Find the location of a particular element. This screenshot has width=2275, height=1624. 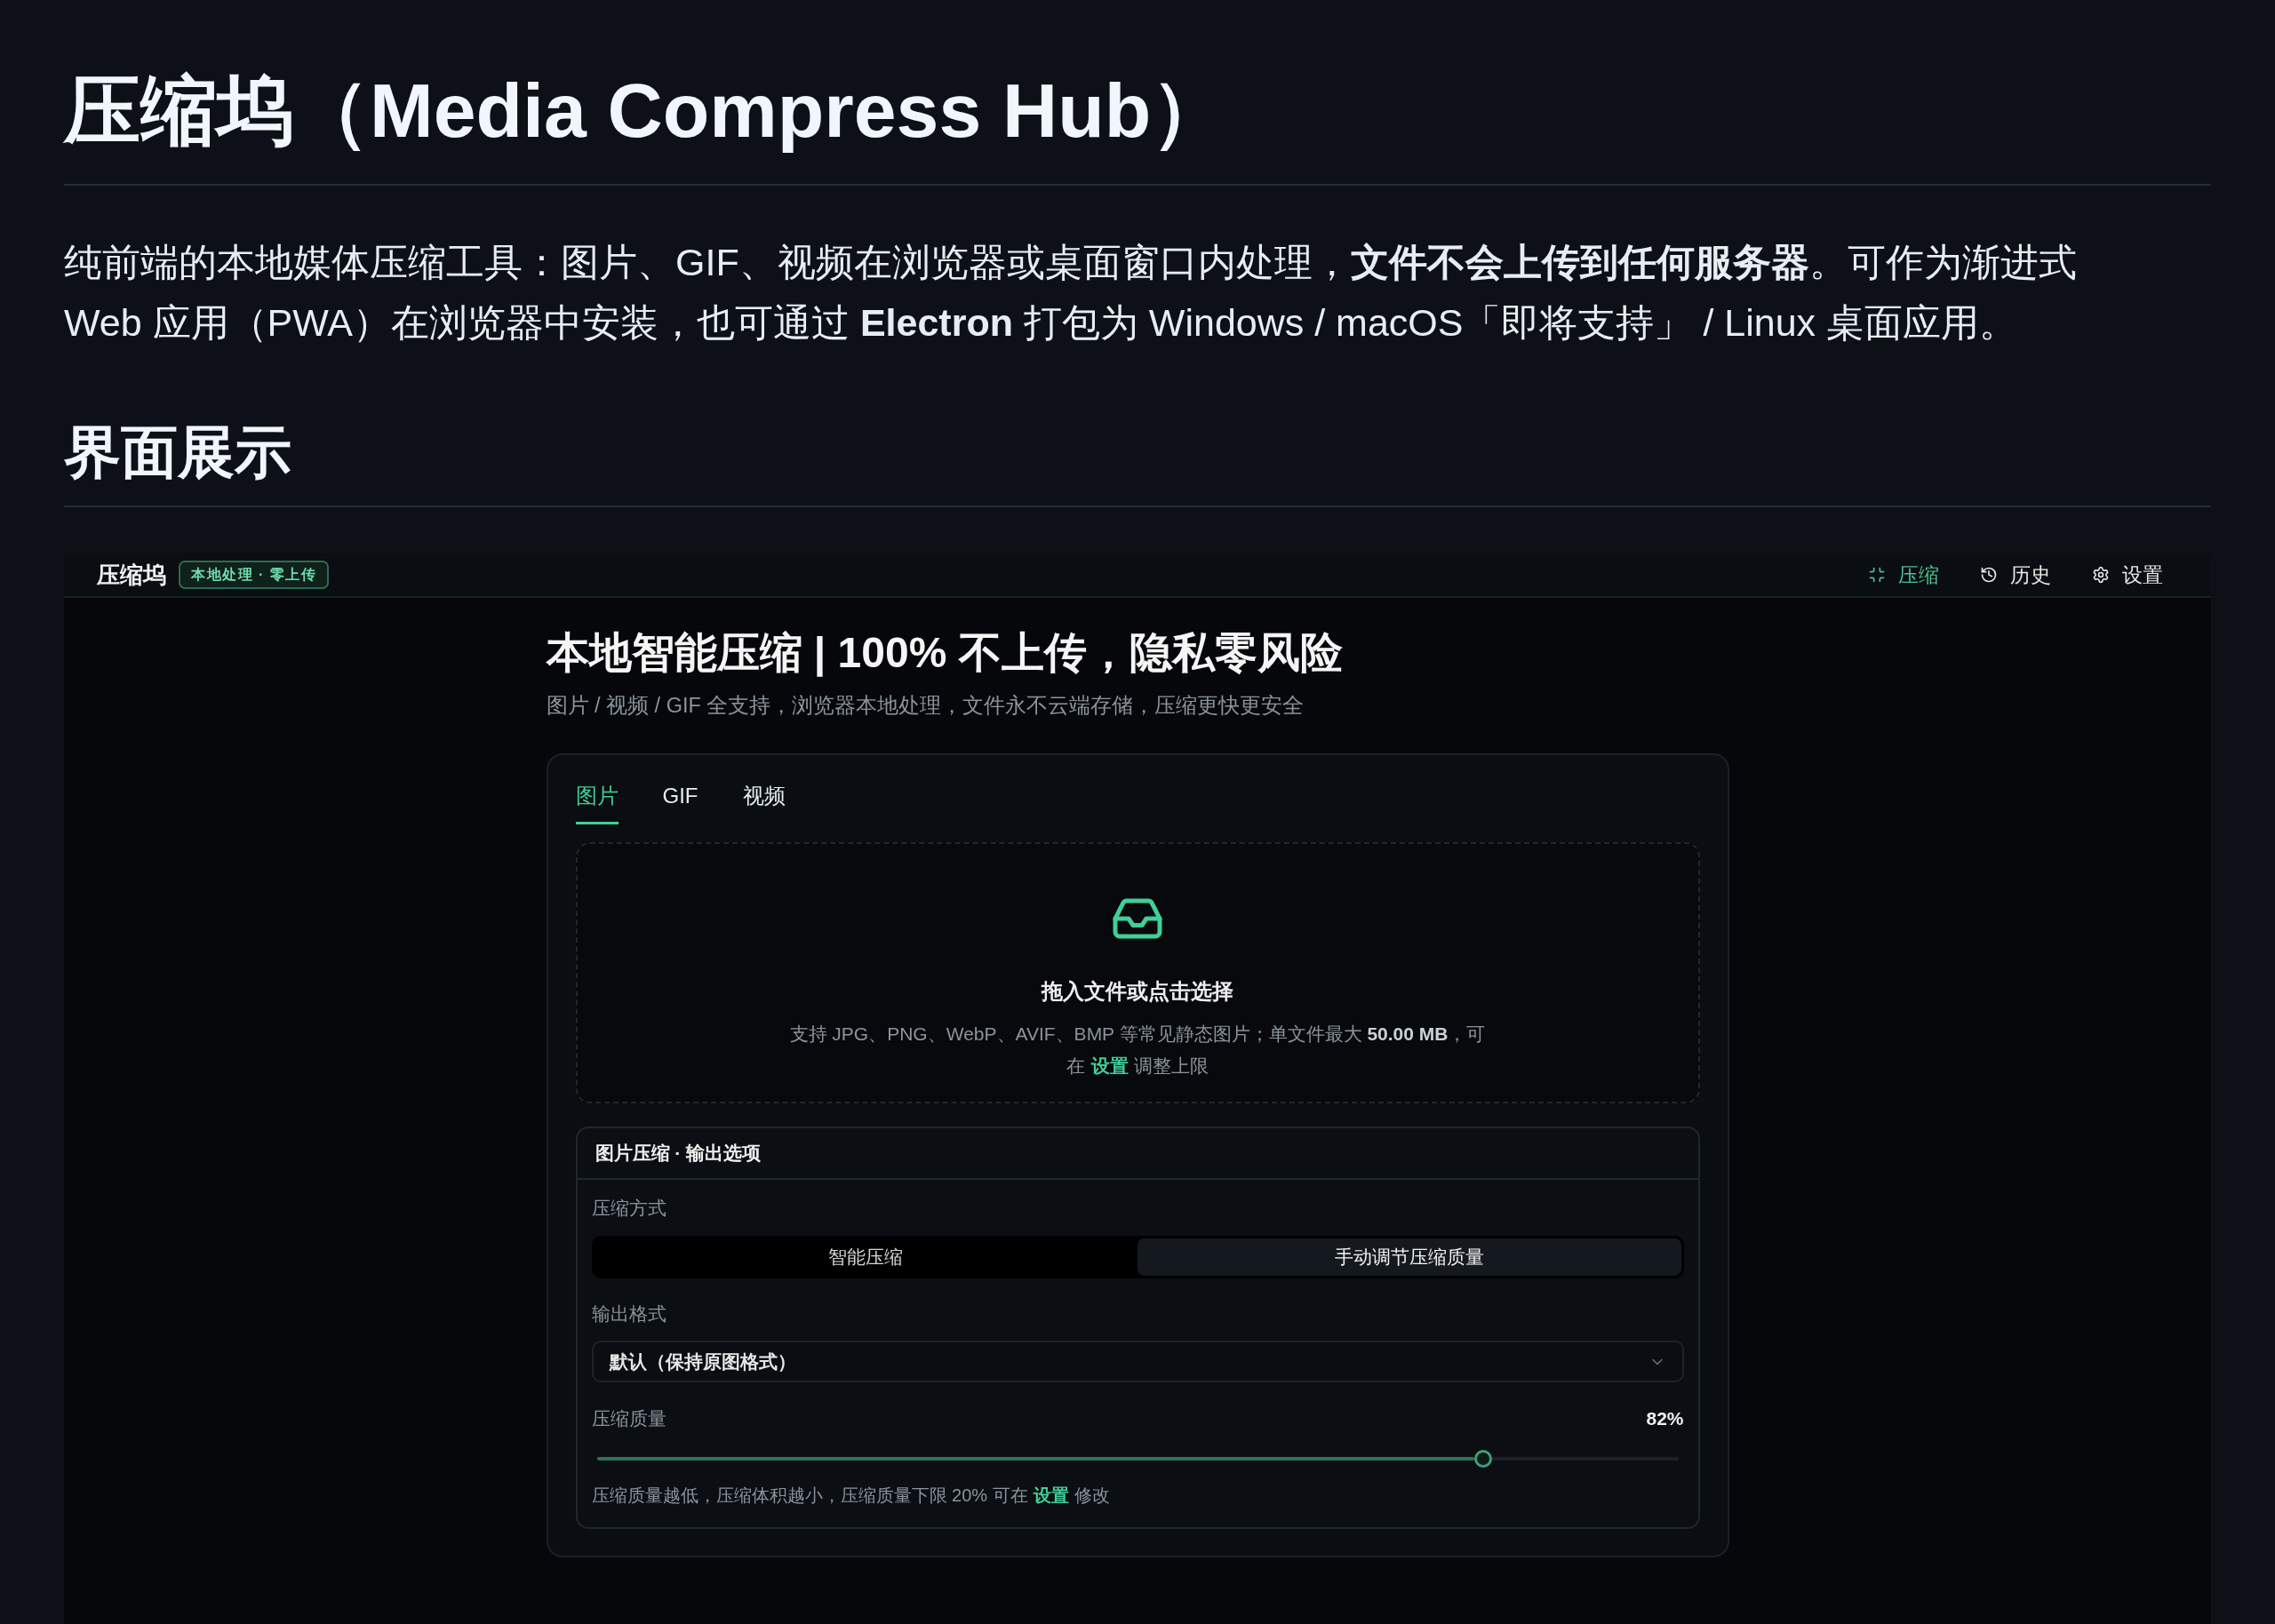

media-tab: 视频 is located at coordinates (764, 803).